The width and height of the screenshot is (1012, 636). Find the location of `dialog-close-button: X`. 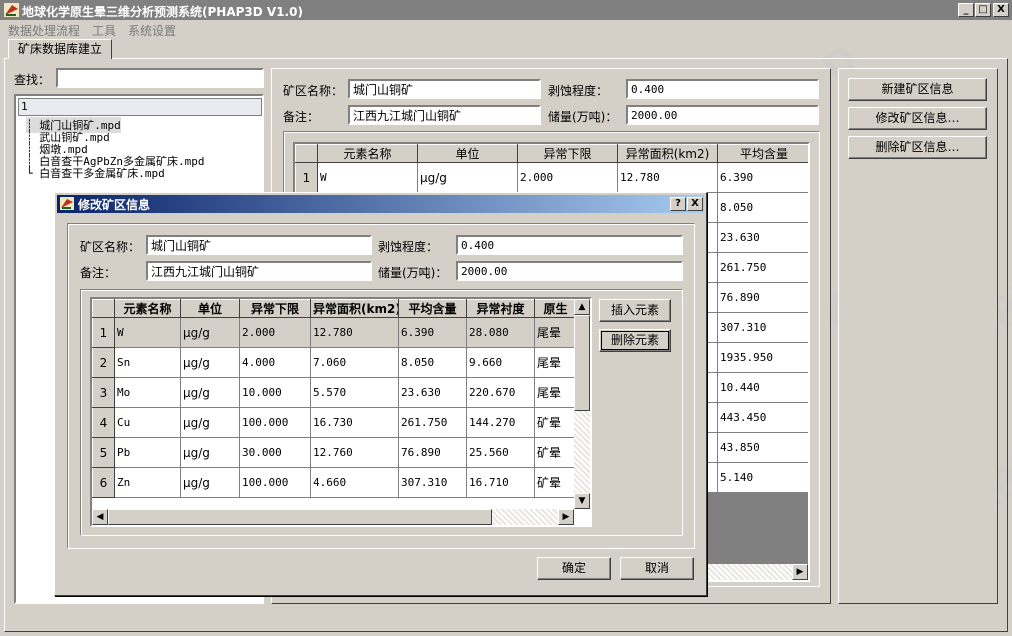

dialog-close-button: X is located at coordinates (695, 204).